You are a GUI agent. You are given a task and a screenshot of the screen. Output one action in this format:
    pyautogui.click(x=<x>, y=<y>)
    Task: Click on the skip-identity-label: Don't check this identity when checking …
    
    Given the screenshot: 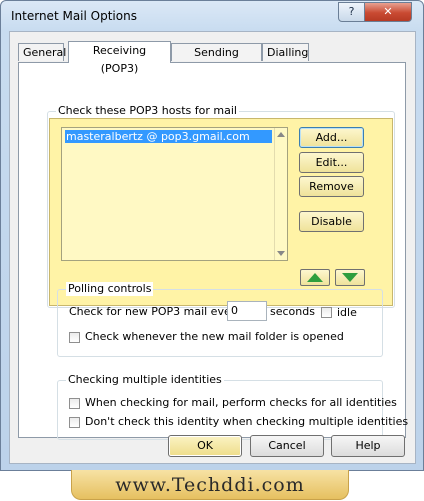 What is the action you would take?
    pyautogui.click(x=247, y=421)
    